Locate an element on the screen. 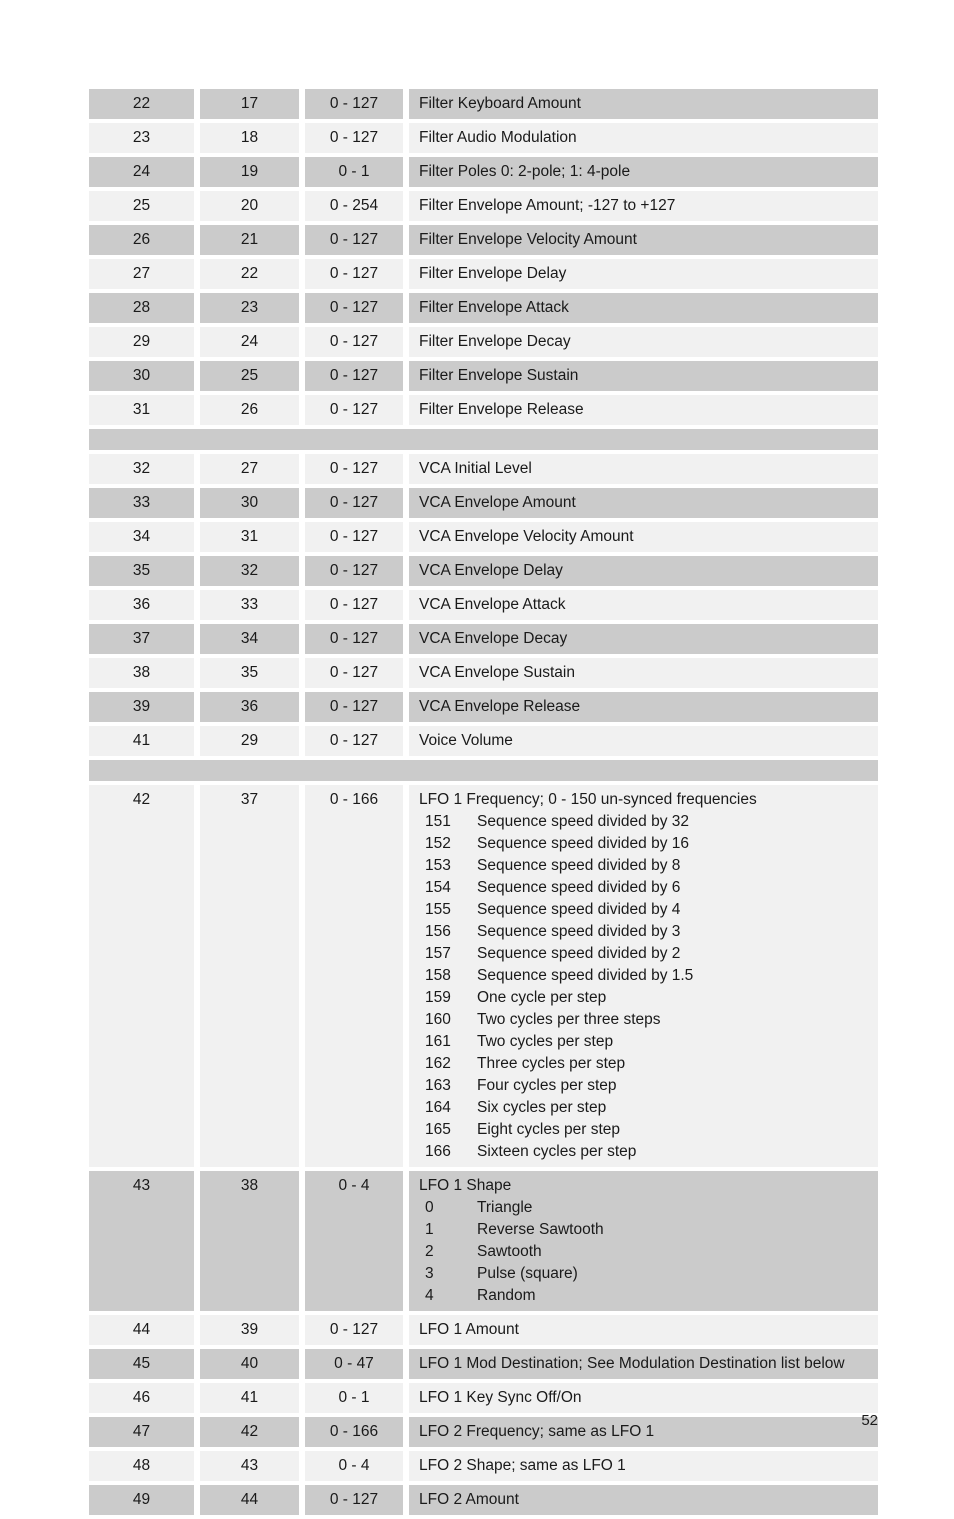 The height and width of the screenshot is (1519, 954). description-text: LFO 2 Shape; same as LFO 1 is located at coordinates (522, 1465).